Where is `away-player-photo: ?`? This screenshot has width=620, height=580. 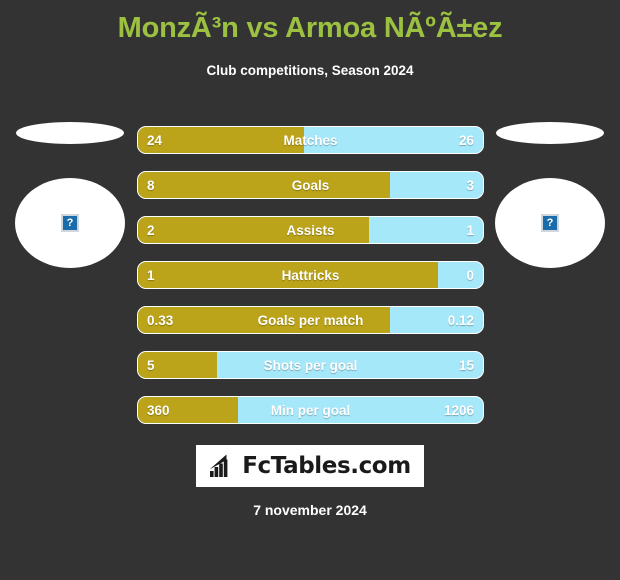 away-player-photo: ? is located at coordinates (550, 223).